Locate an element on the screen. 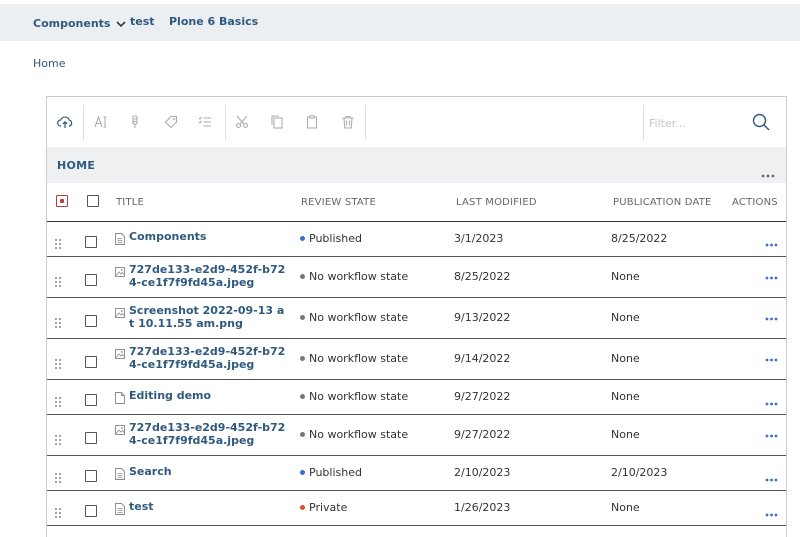 The image size is (800, 537). item-title-link: Search is located at coordinates (209, 471).